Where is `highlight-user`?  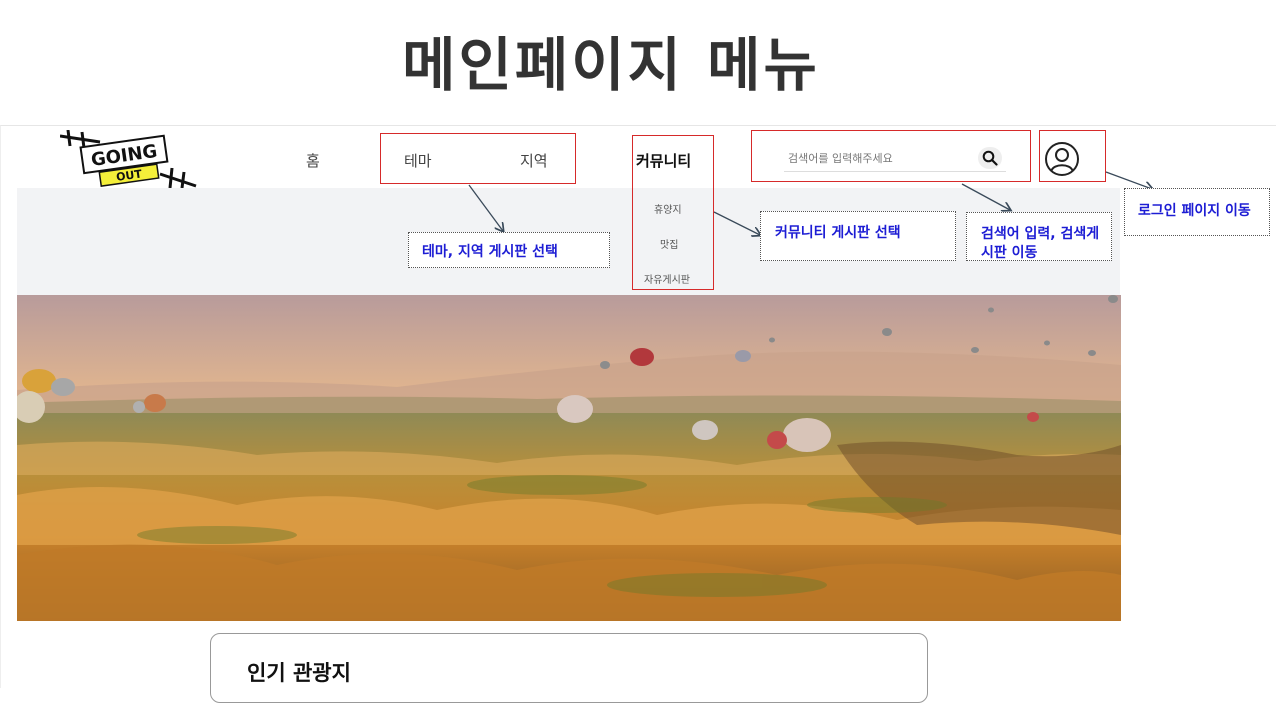
highlight-user is located at coordinates (1072, 156).